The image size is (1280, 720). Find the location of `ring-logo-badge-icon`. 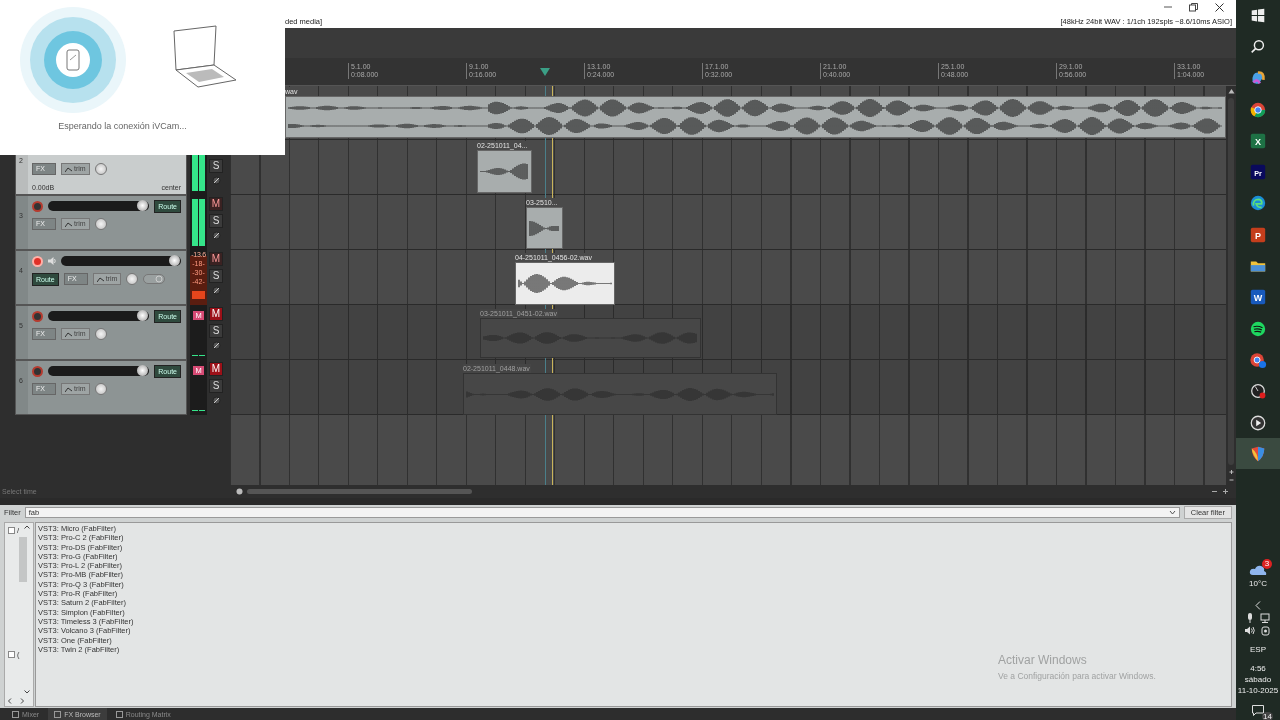

ring-logo-badge-icon is located at coordinates (1258, 359).